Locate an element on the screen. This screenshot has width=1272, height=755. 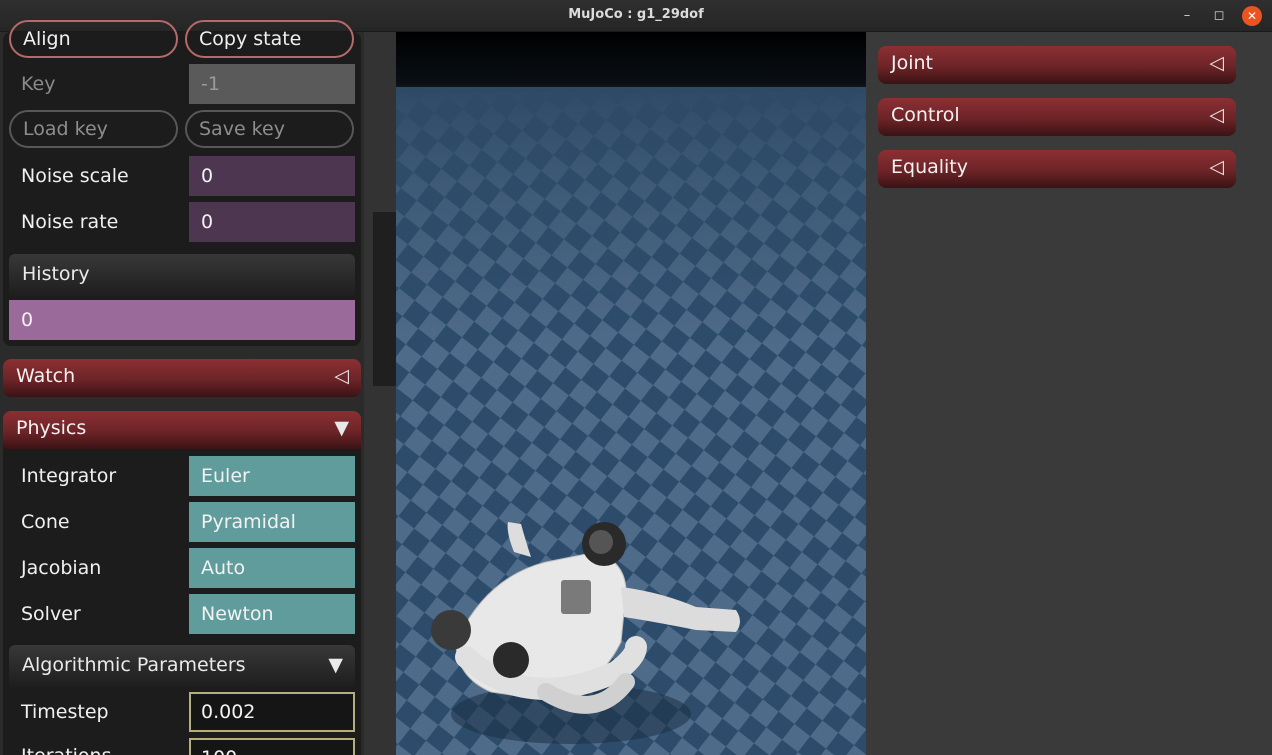
control-section-header: Control ◁ is located at coordinates (1057, 117).